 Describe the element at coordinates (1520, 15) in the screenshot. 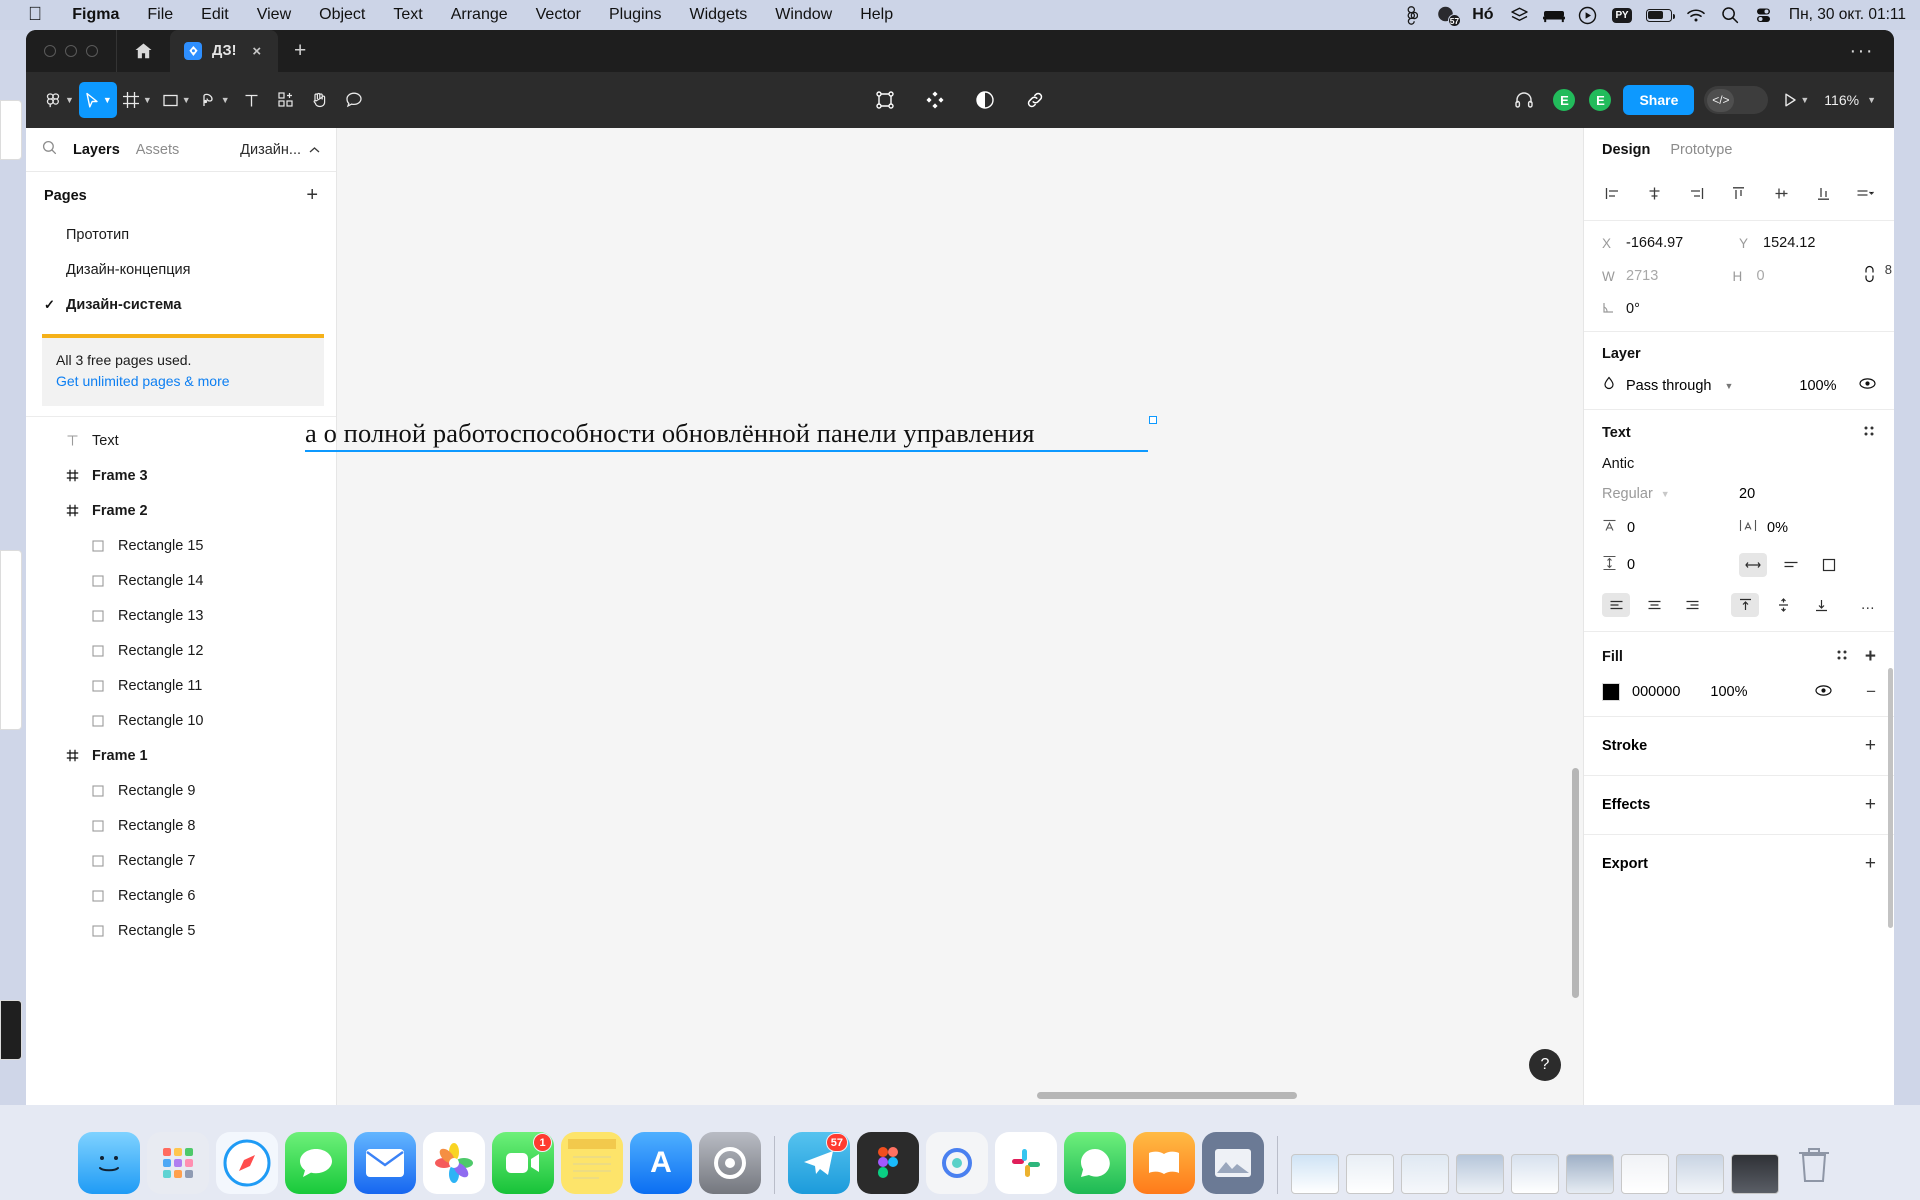

I see `stacks-icon` at that location.